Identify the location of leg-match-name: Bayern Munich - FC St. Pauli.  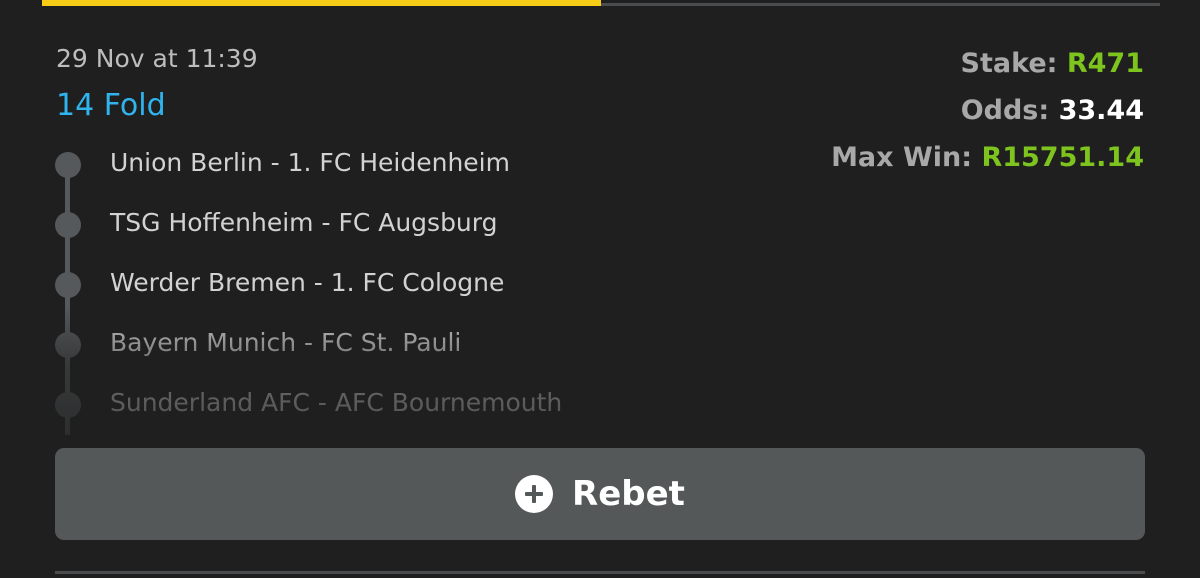
(286, 342).